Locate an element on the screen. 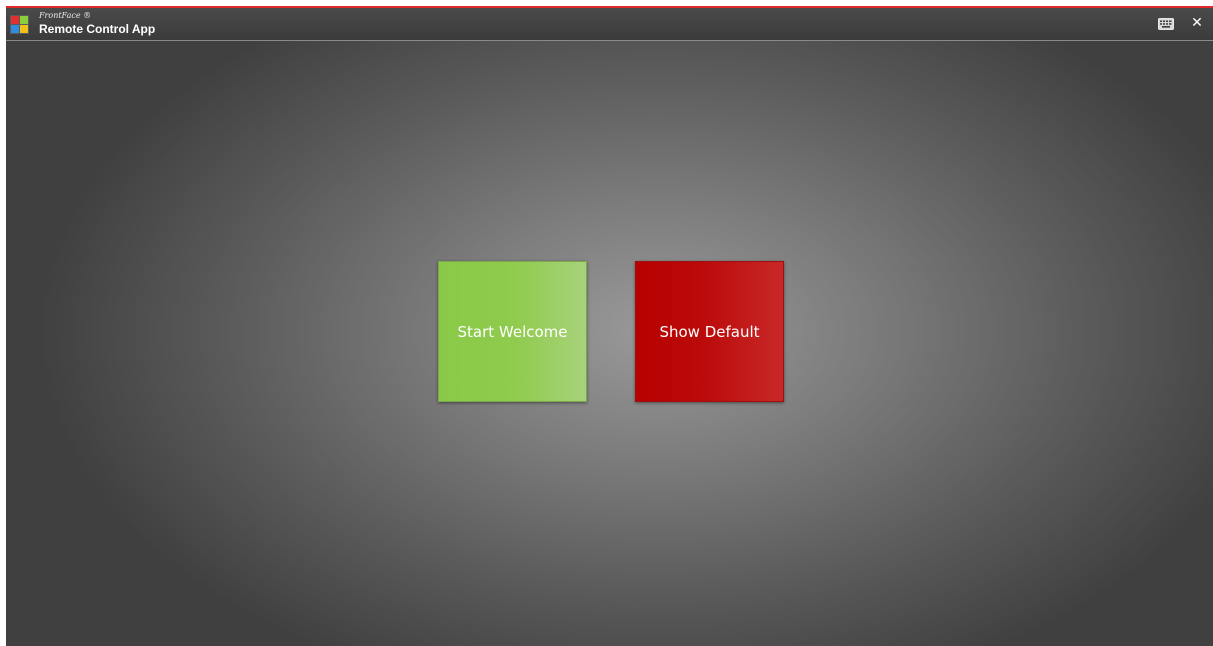  show-default-label: Show Default is located at coordinates (709, 331).